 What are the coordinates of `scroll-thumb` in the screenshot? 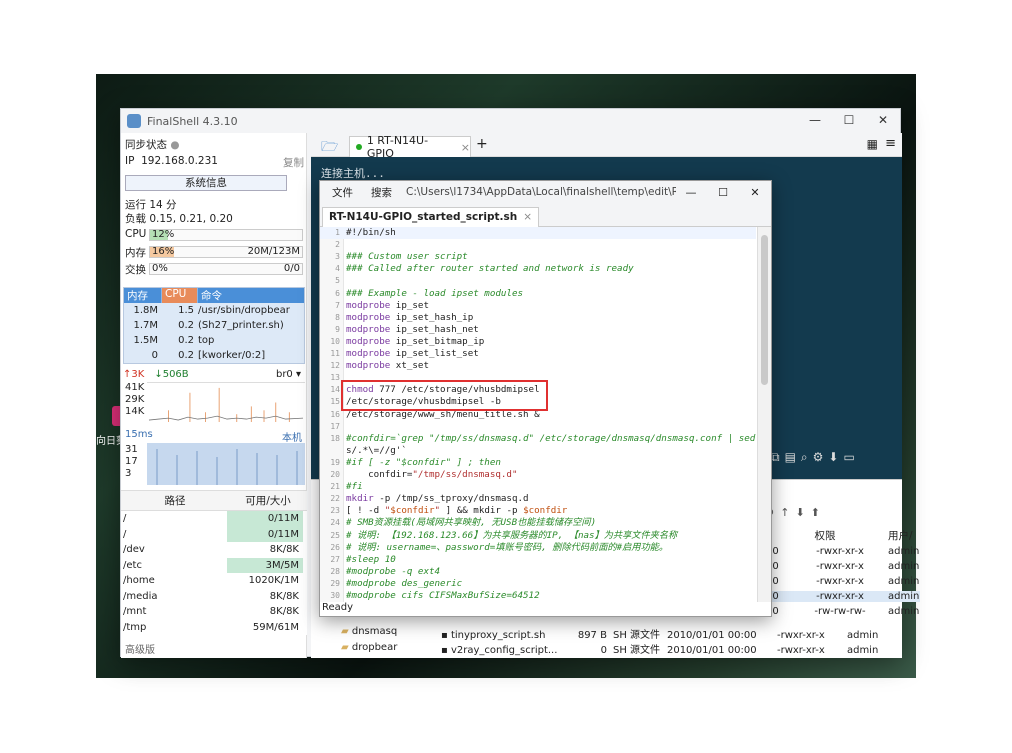 It's located at (764, 310).